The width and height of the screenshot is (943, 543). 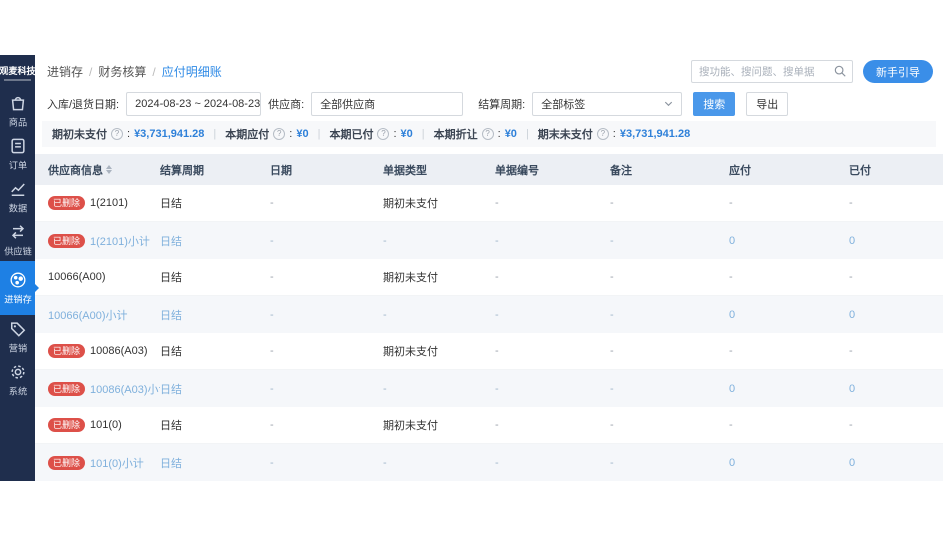 What do you see at coordinates (169, 134) in the screenshot?
I see `summary-value: ¥3,731,941.28` at bounding box center [169, 134].